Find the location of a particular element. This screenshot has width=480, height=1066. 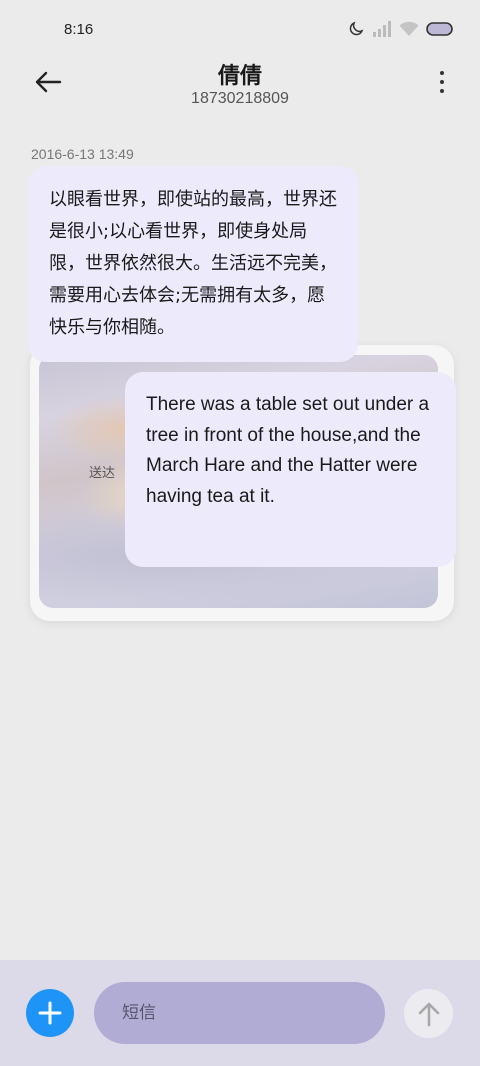

add-attachment-button is located at coordinates (50, 1013).